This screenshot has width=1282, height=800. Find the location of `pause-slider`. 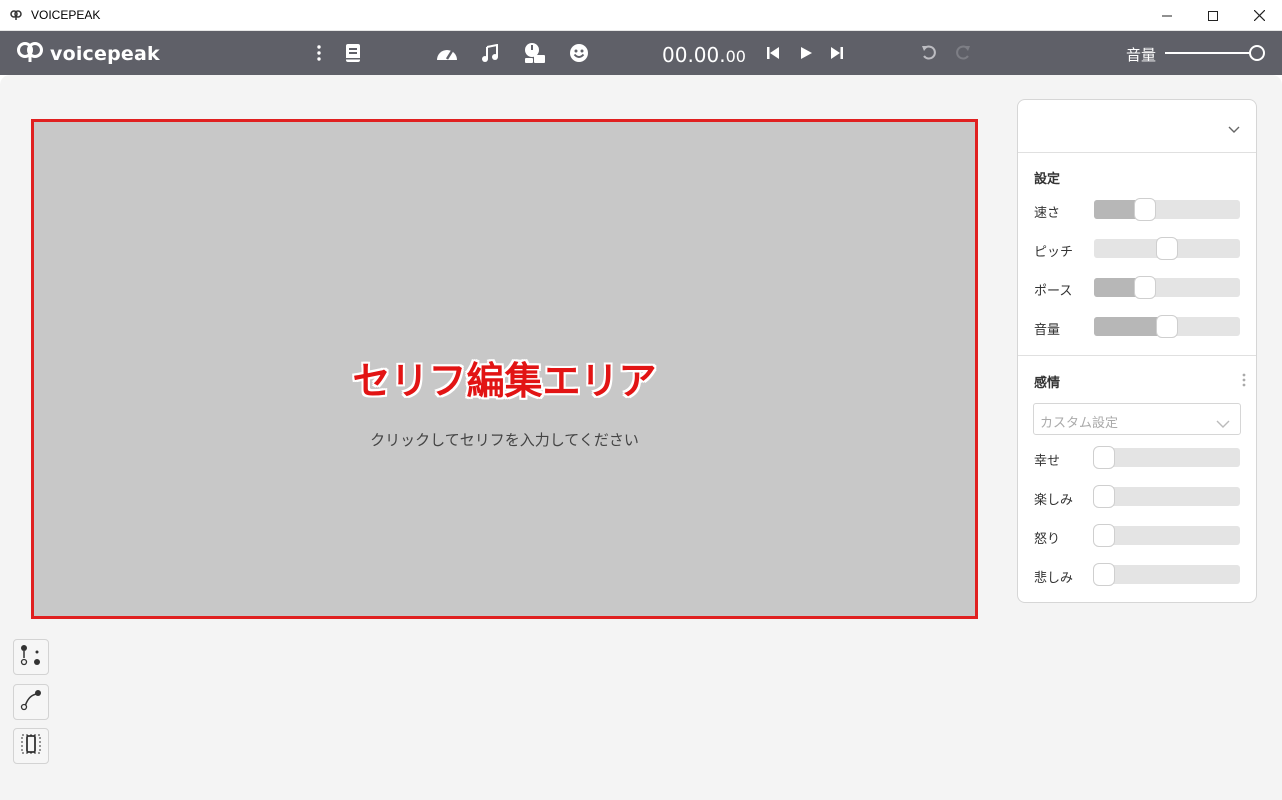

pause-slider is located at coordinates (1167, 287).